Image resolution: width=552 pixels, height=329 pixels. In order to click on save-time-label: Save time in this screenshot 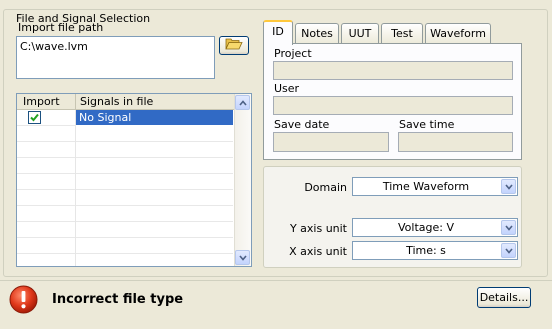, I will do `click(427, 124)`.